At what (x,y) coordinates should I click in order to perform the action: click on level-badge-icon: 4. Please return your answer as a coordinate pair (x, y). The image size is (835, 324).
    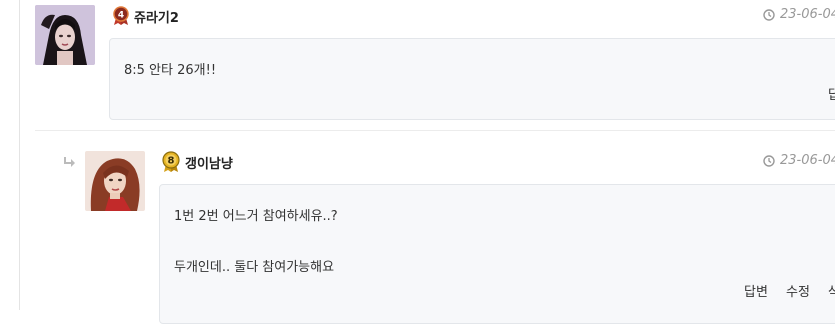
    Looking at the image, I should click on (121, 18).